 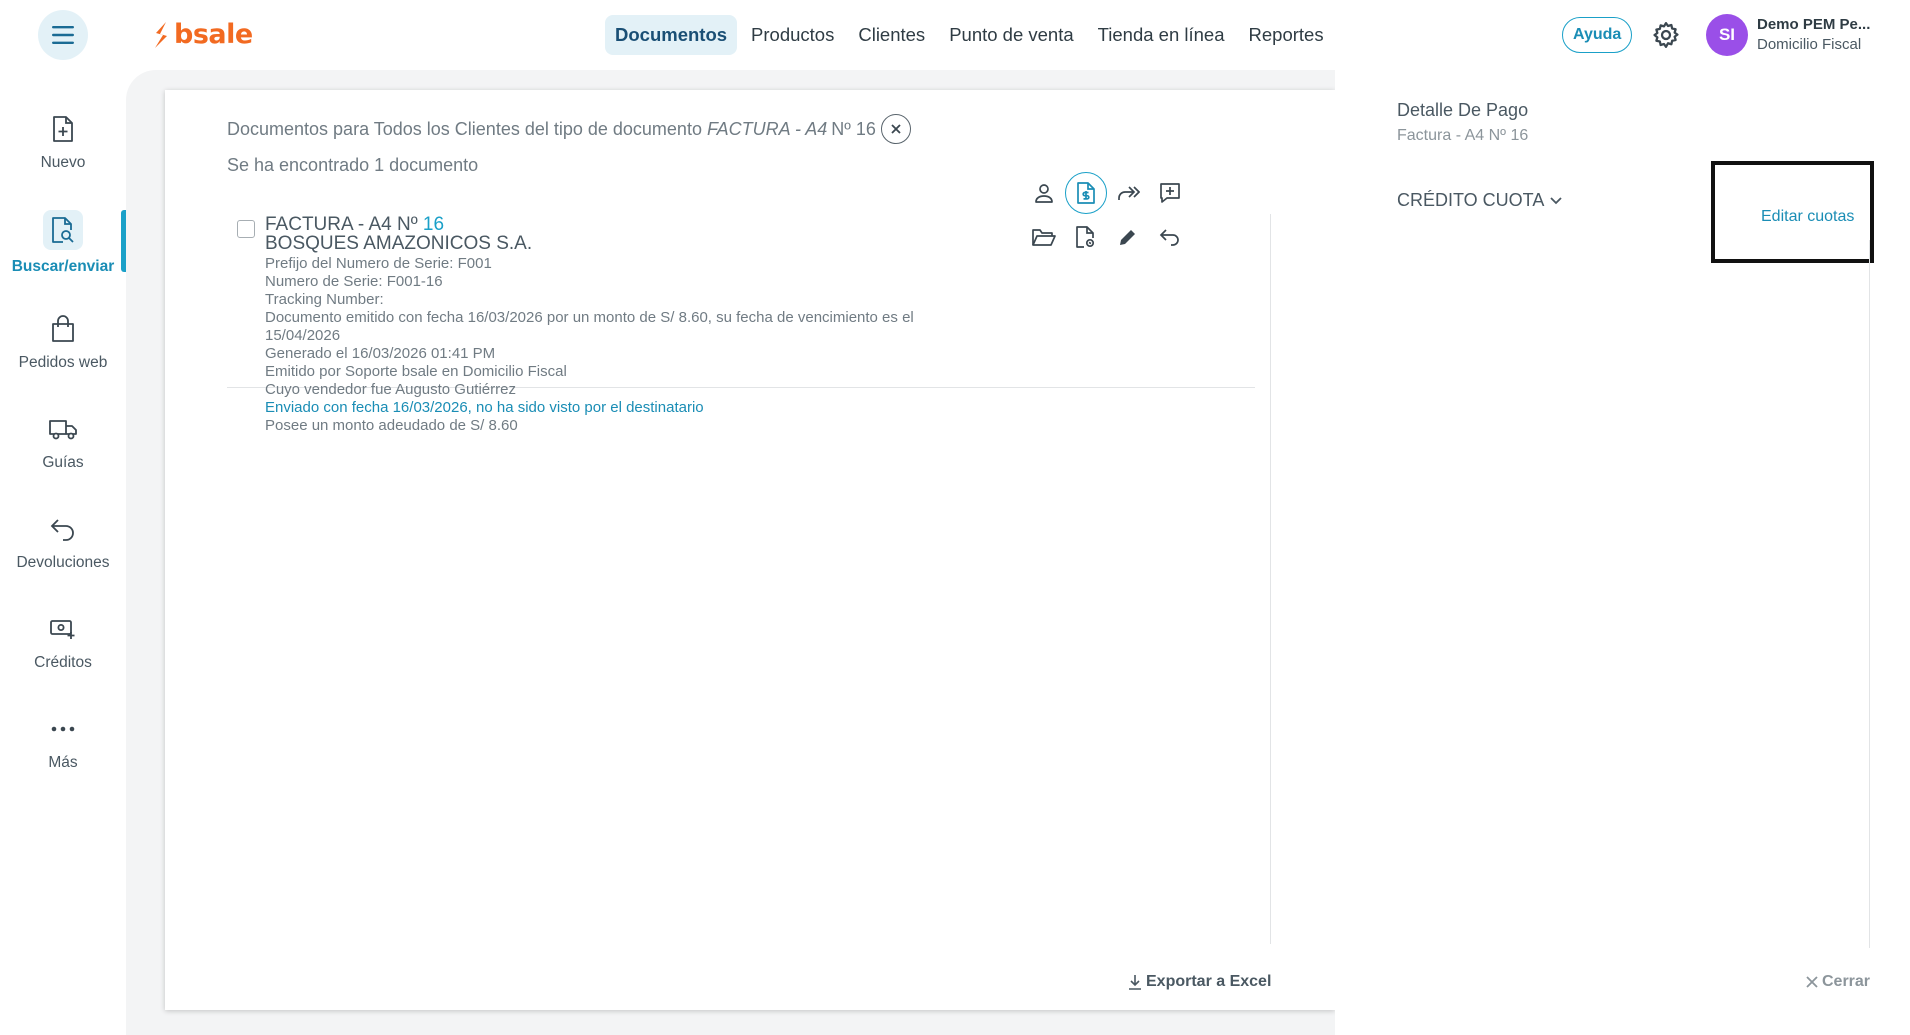 What do you see at coordinates (380, 353) in the screenshot?
I see `detail-line: Generado el 16/03/2026 01:41 PM` at bounding box center [380, 353].